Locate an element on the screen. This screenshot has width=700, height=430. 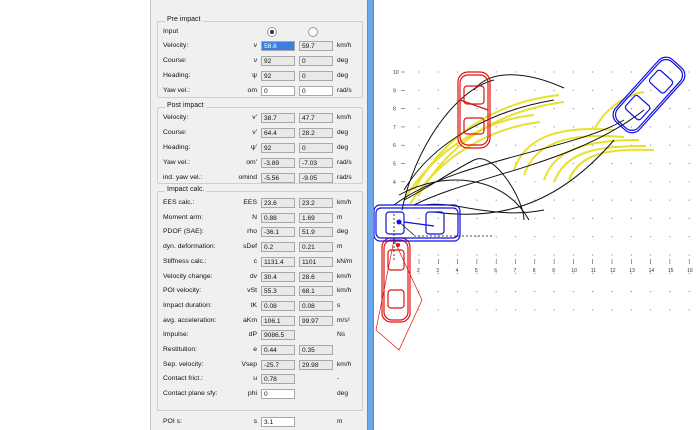
value-vehicle-2: 29.98 is located at coordinates (316, 364).